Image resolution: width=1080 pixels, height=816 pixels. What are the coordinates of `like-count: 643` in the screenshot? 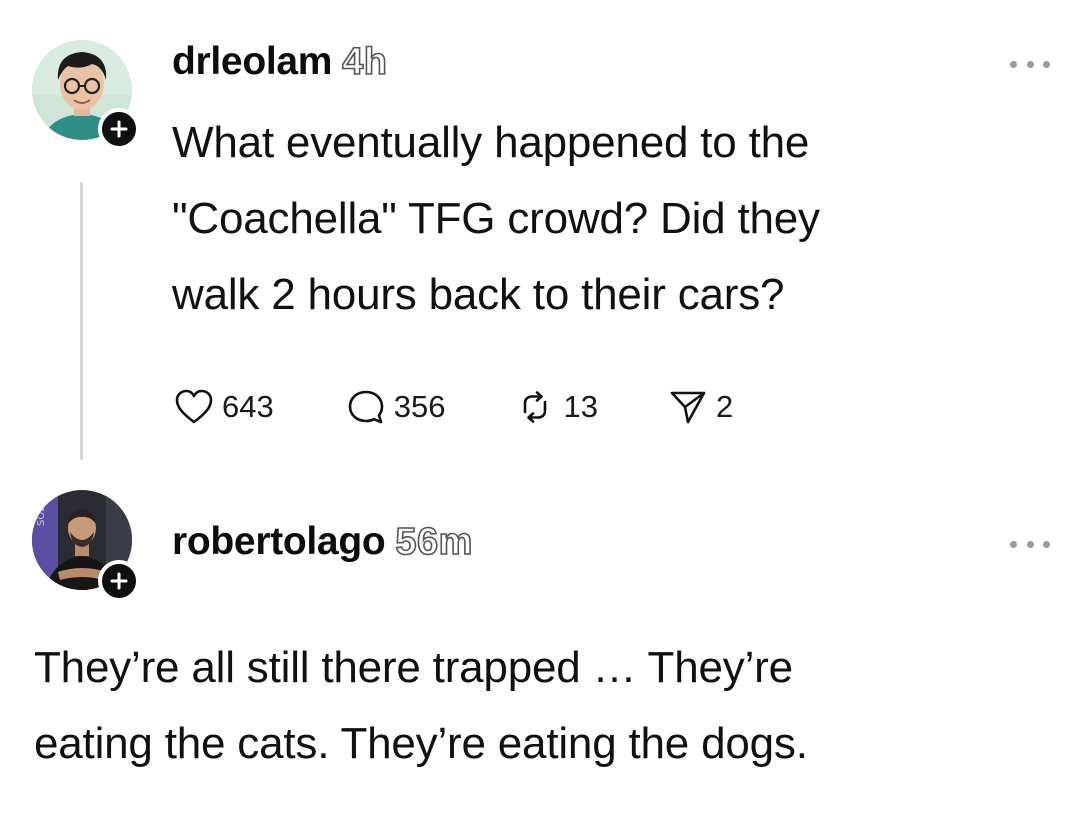 It's located at (248, 406).